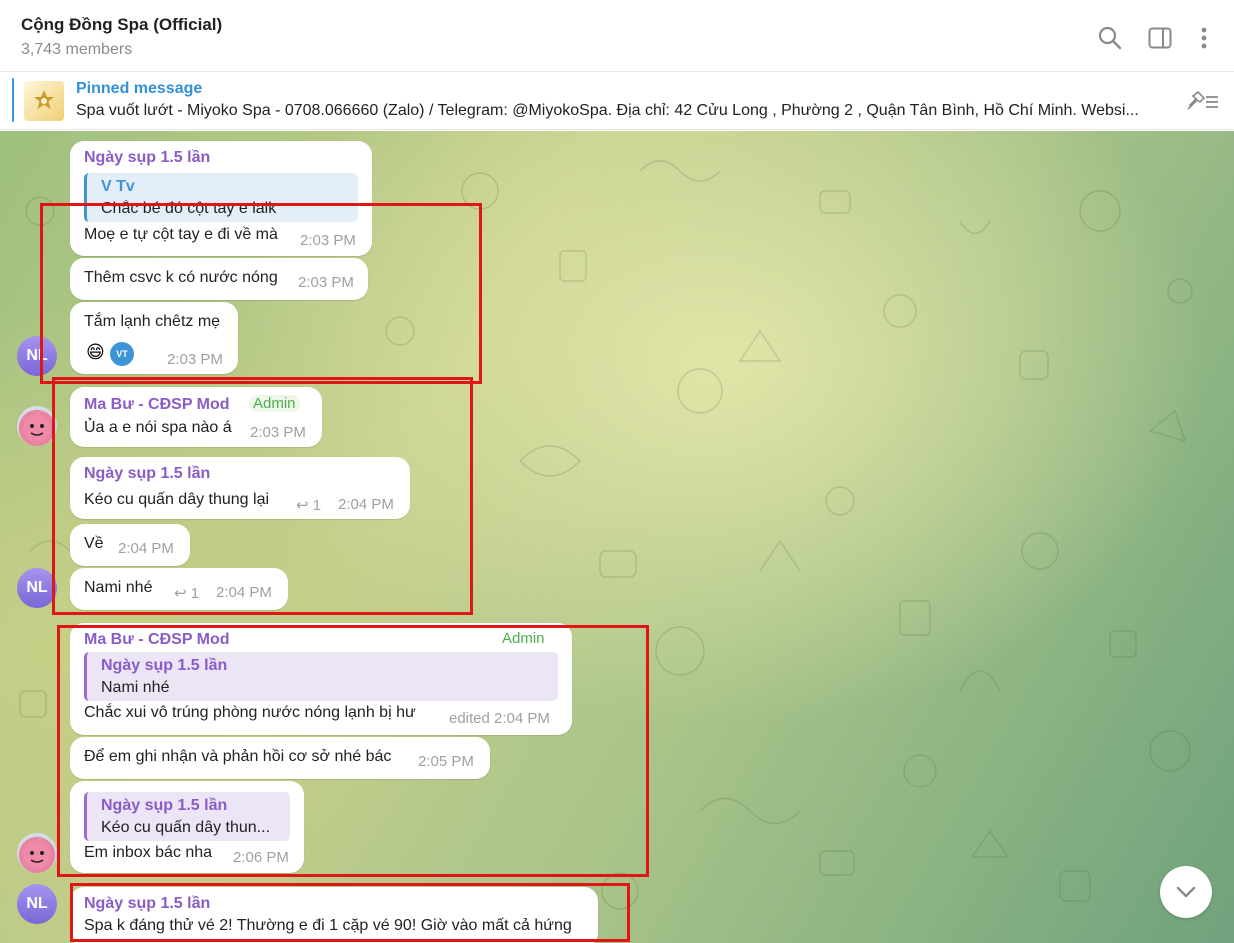 The height and width of the screenshot is (943, 1234). What do you see at coordinates (118, 186) in the screenshot?
I see `quote-sender: V Tv` at bounding box center [118, 186].